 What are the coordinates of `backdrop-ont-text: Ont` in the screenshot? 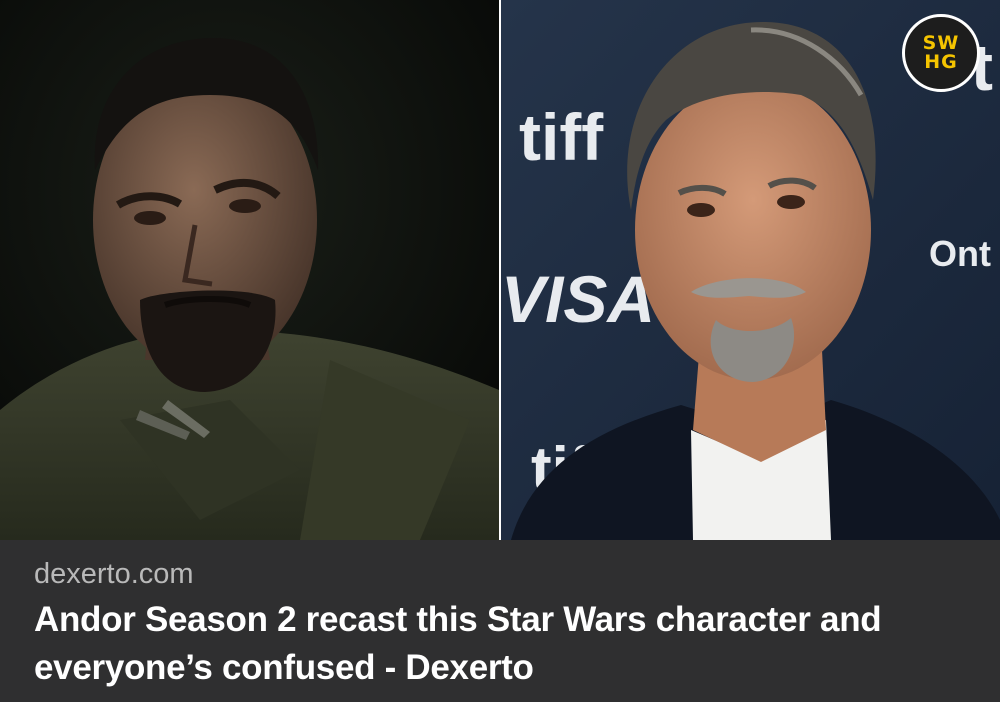 It's located at (960, 253).